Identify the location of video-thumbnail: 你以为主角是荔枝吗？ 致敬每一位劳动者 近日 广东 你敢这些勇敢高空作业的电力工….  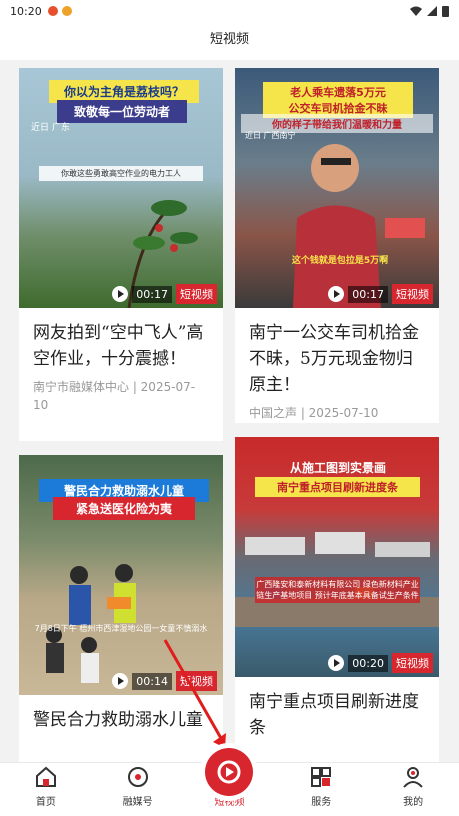
(121, 188).